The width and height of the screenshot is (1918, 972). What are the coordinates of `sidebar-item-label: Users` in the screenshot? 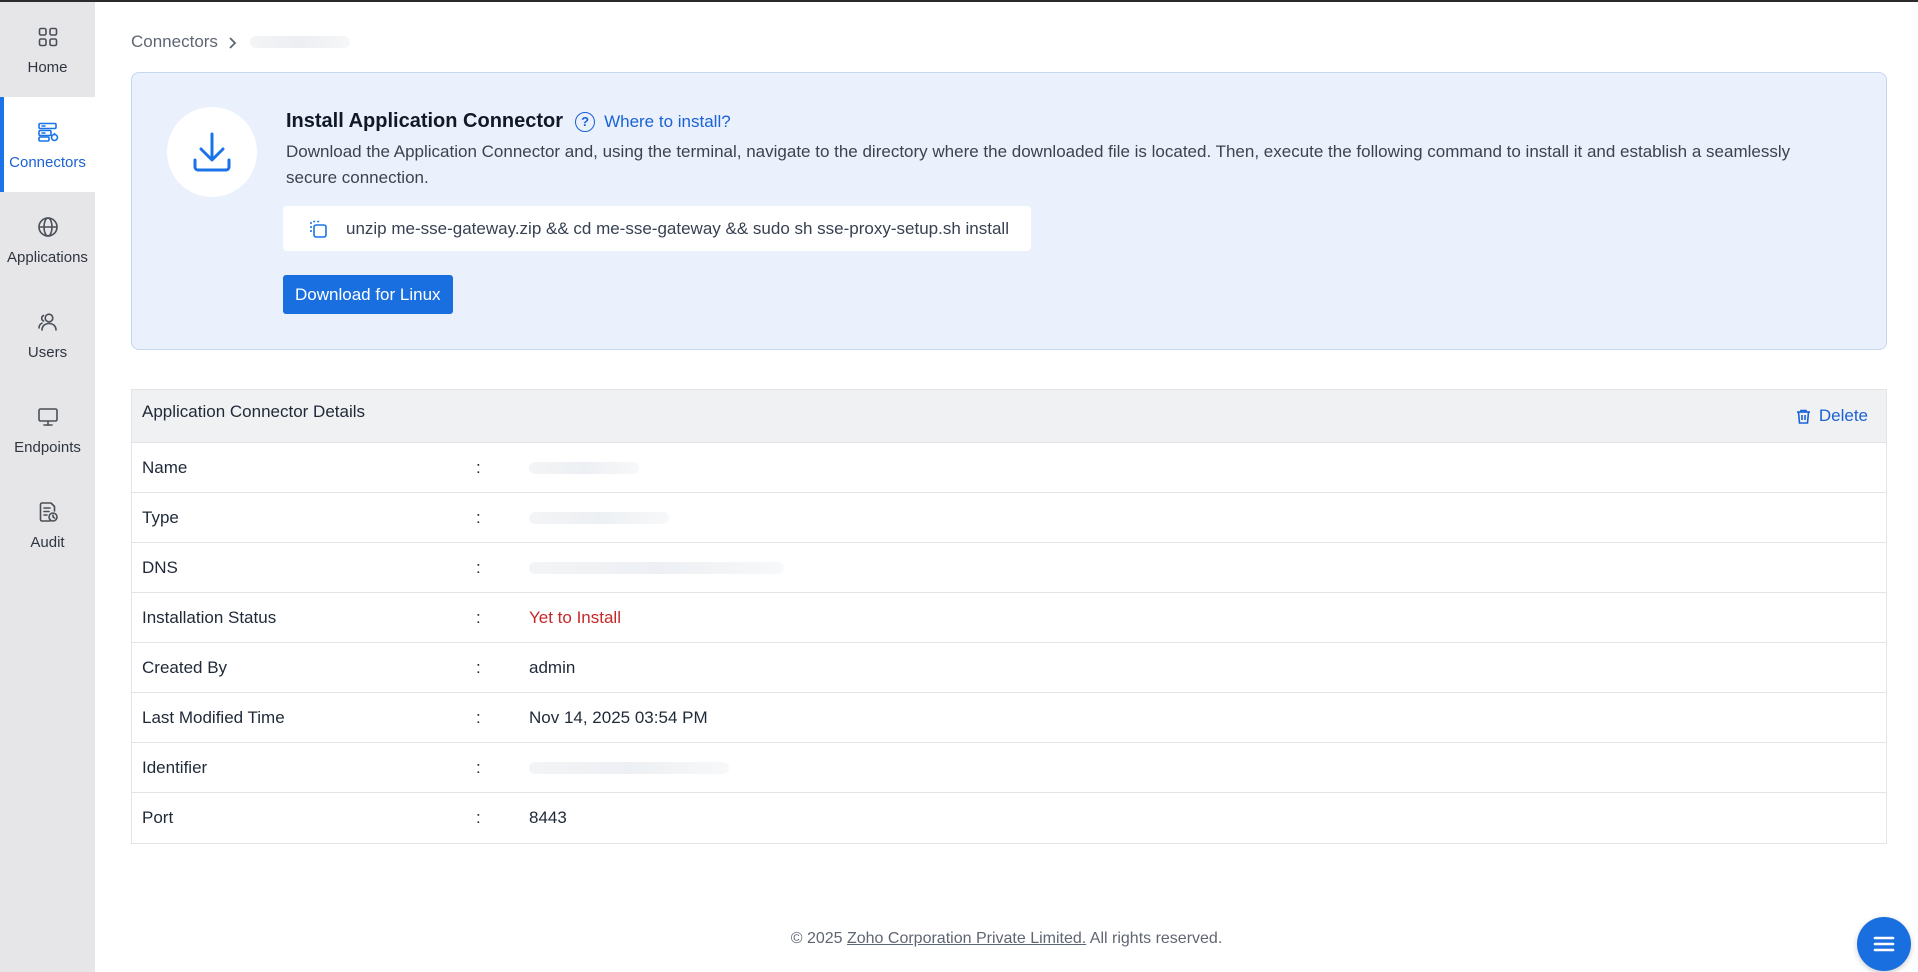 It's located at (47, 352).